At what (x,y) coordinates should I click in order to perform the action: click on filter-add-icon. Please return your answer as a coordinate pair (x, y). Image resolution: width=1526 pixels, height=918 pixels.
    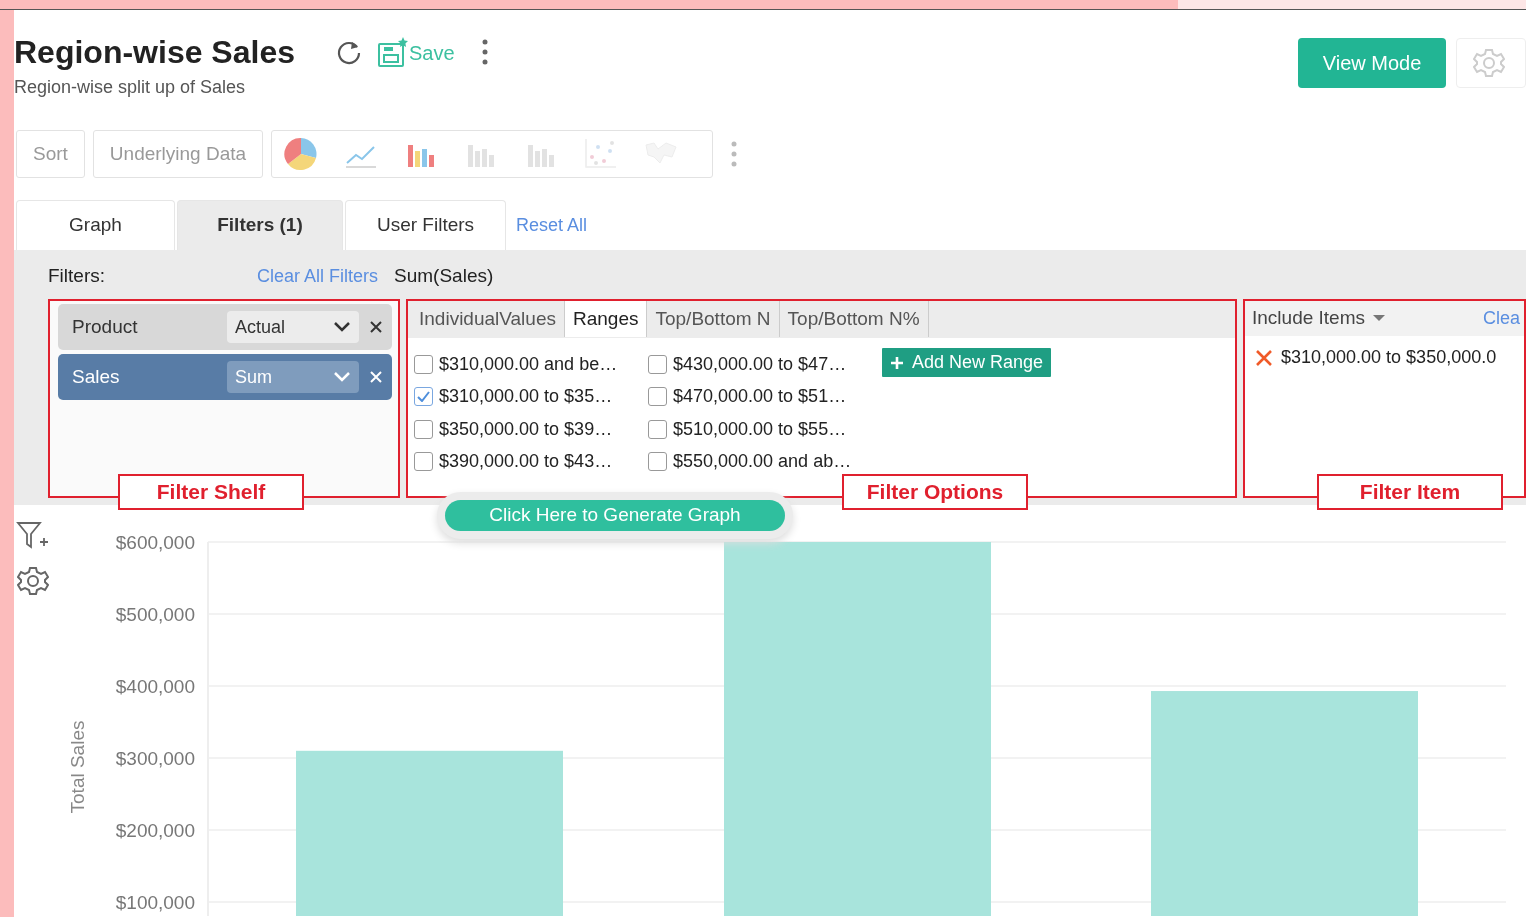
    Looking at the image, I should click on (33, 536).